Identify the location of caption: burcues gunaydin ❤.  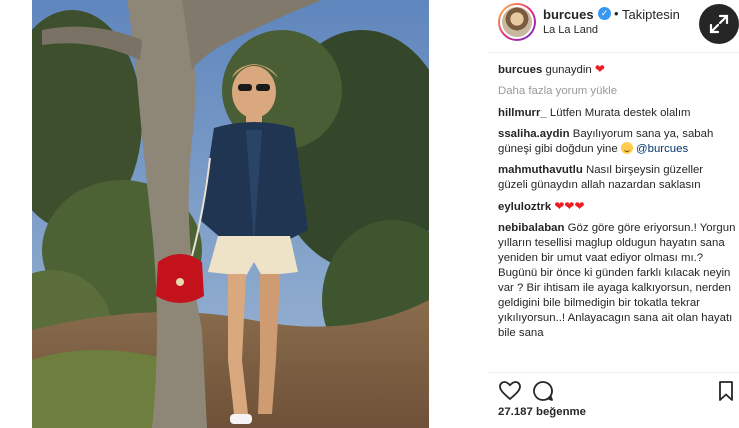
(617, 70).